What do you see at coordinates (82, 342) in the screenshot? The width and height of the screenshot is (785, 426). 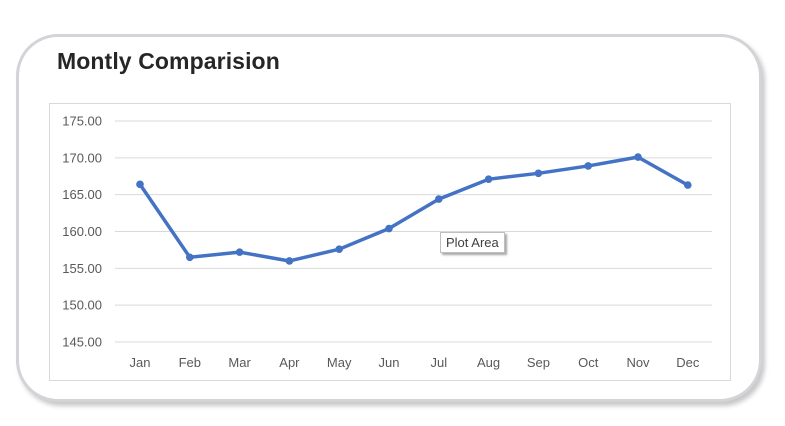 I see `y-tick-label: 145.00` at bounding box center [82, 342].